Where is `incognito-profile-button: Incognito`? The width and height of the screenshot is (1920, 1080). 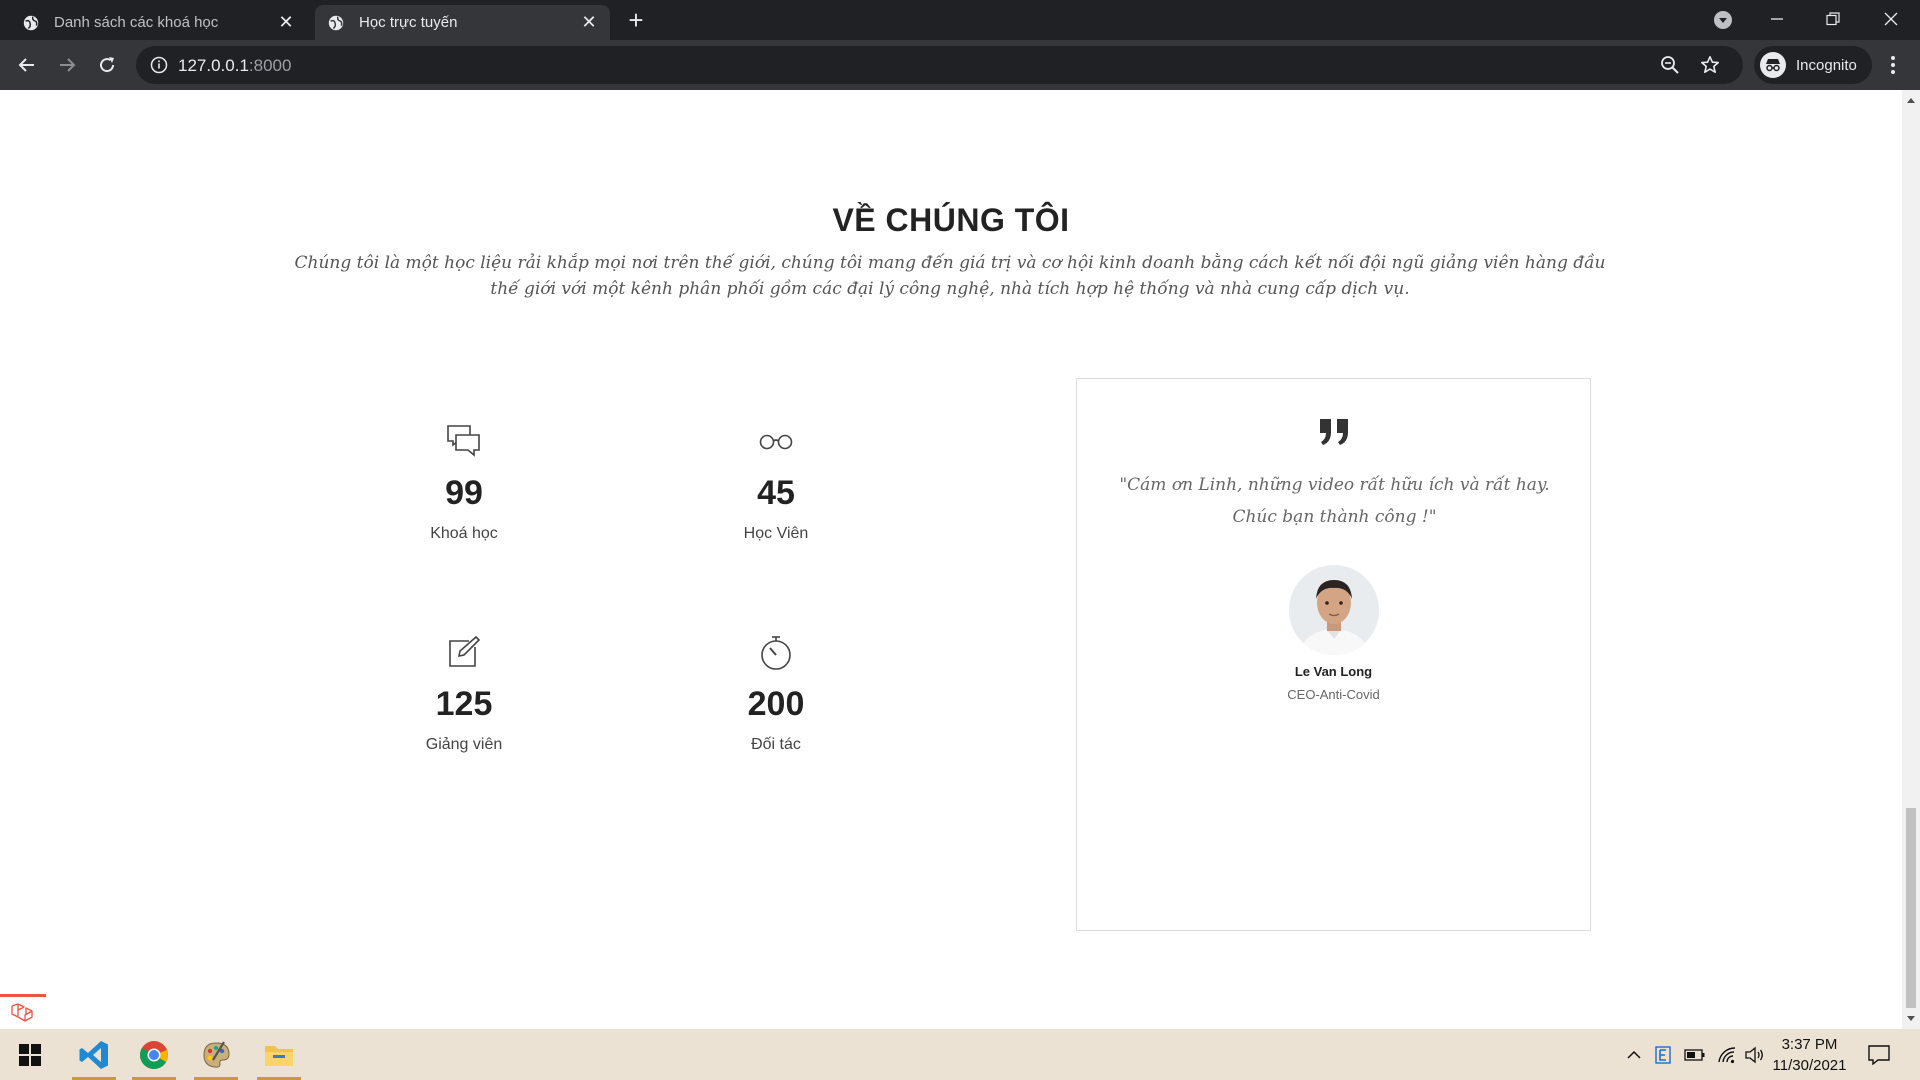 incognito-profile-button: Incognito is located at coordinates (1813, 65).